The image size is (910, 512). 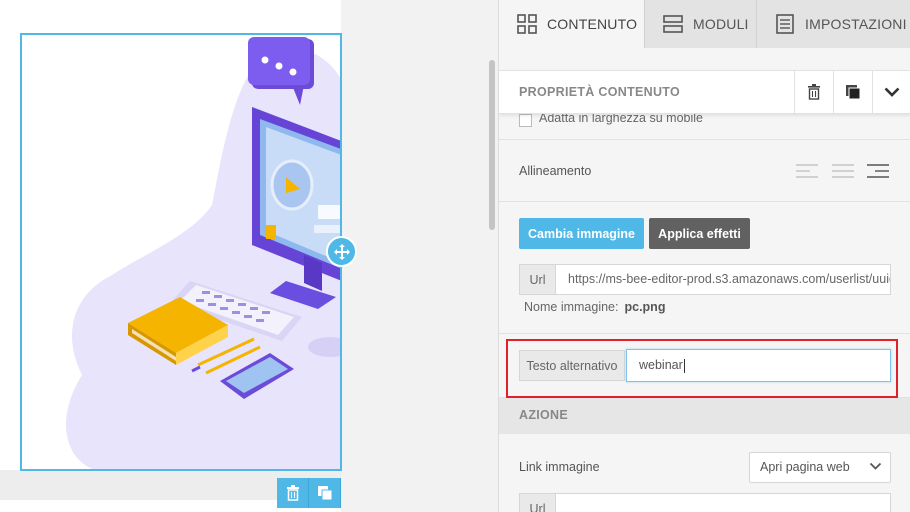 I want to click on duplicate-content-button, so click(x=852, y=92).